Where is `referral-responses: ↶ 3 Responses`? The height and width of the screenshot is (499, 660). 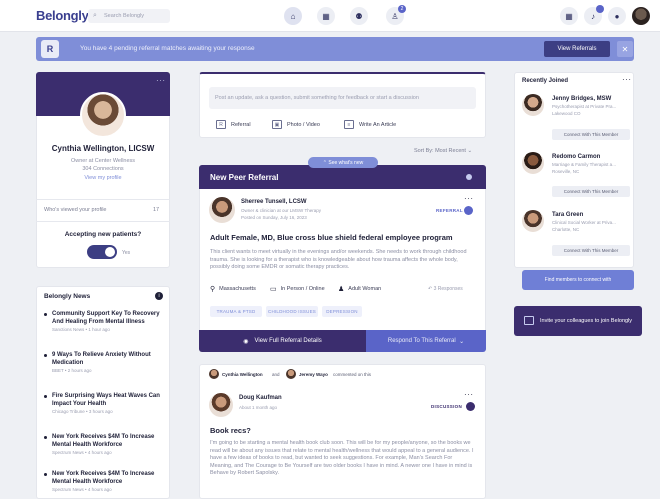 referral-responses: ↶ 3 Responses is located at coordinates (445, 289).